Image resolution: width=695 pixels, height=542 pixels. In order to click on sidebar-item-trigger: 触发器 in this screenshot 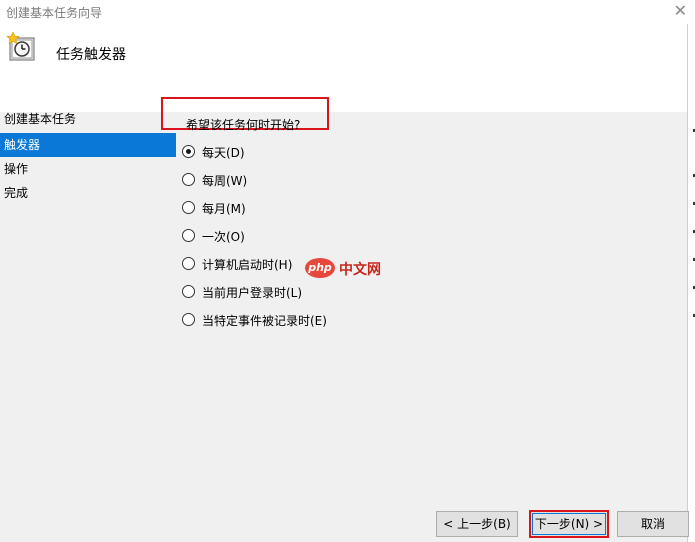, I will do `click(88, 145)`.